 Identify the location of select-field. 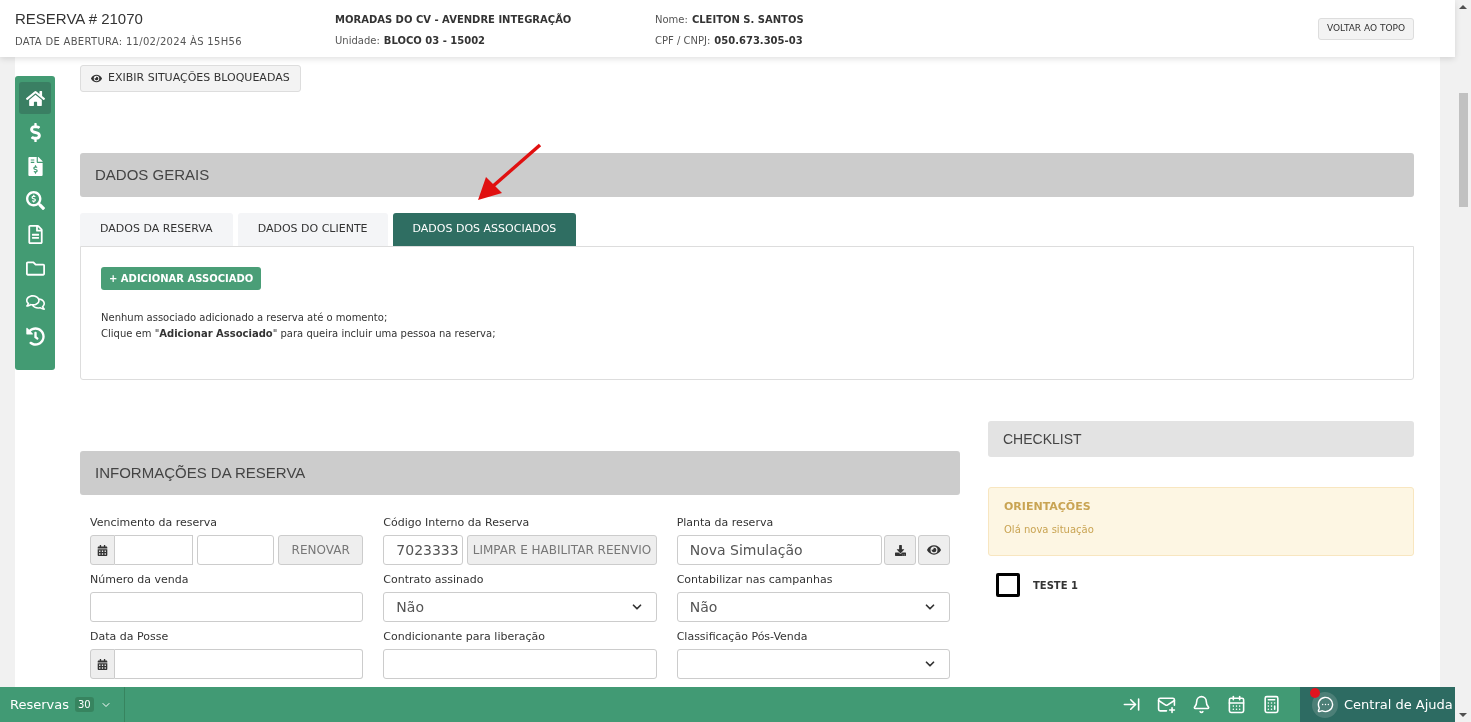
(813, 664).